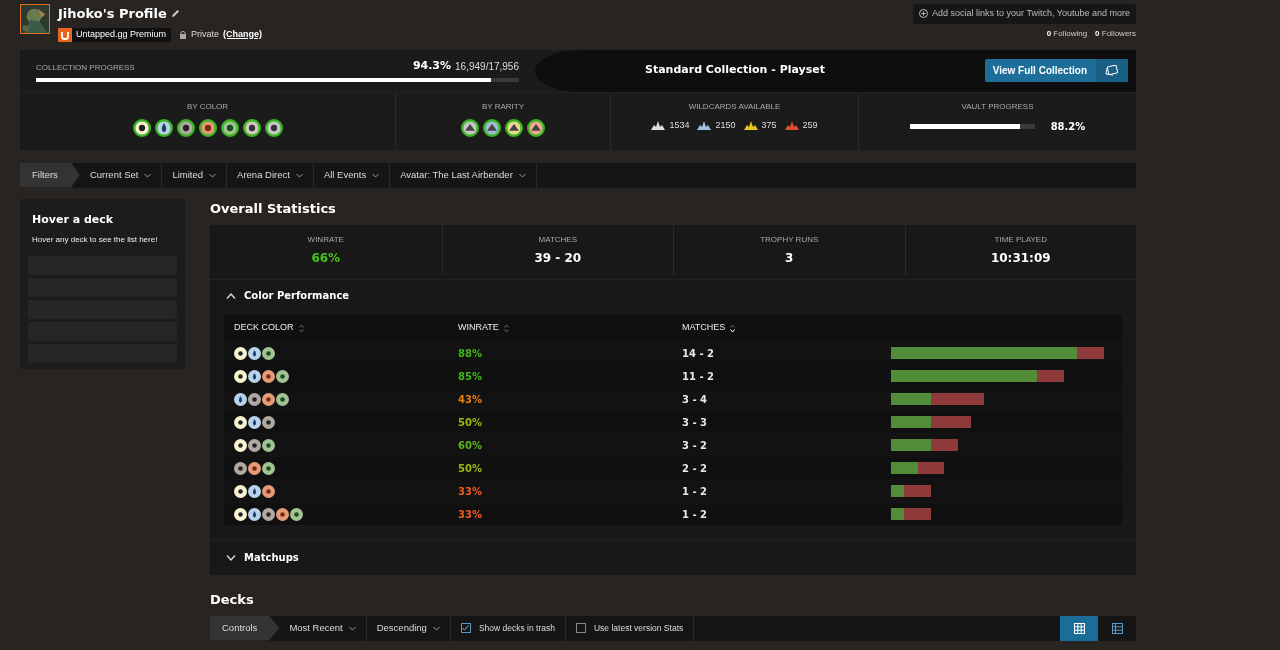 The image size is (1280, 650). Describe the element at coordinates (470, 514) in the screenshot. I see `winrate-value: 33%` at that location.